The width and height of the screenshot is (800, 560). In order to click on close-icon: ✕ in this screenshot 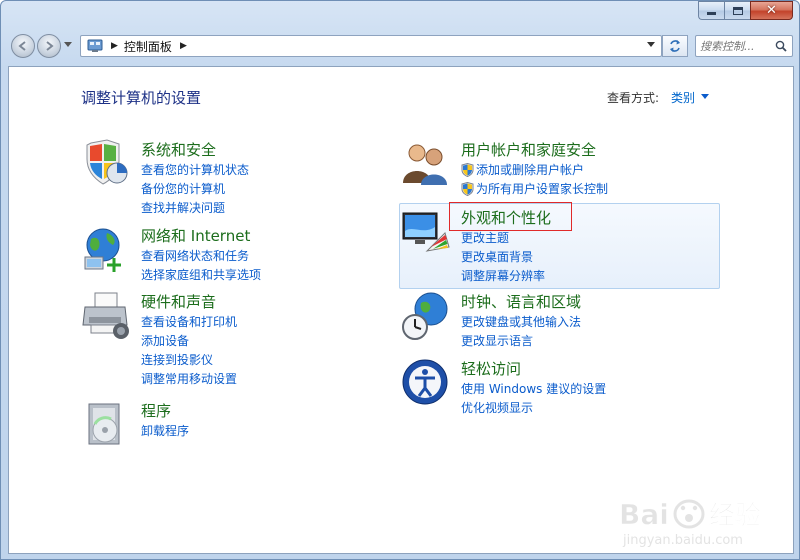, I will do `click(771, 10)`.